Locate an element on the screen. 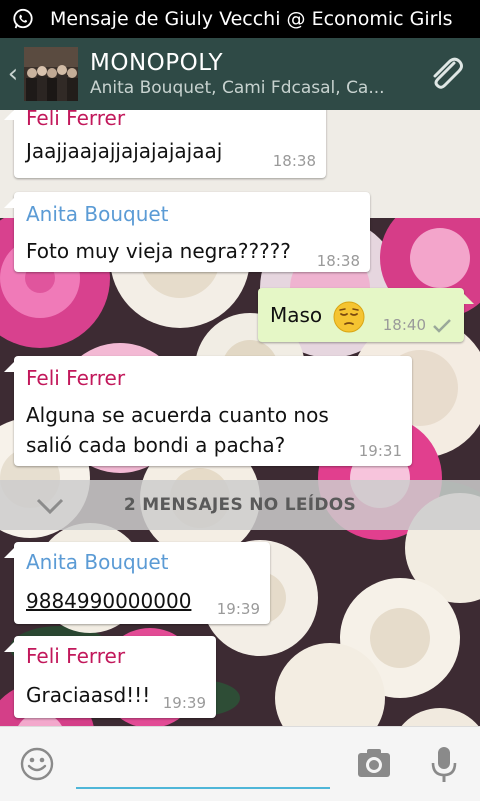 The image size is (480, 801). delivered-check-icon is located at coordinates (442, 326).